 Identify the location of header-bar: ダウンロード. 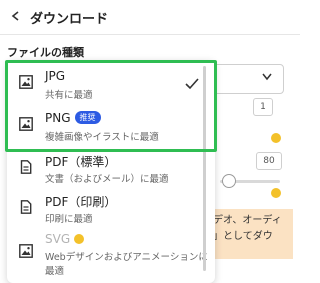
(150, 17).